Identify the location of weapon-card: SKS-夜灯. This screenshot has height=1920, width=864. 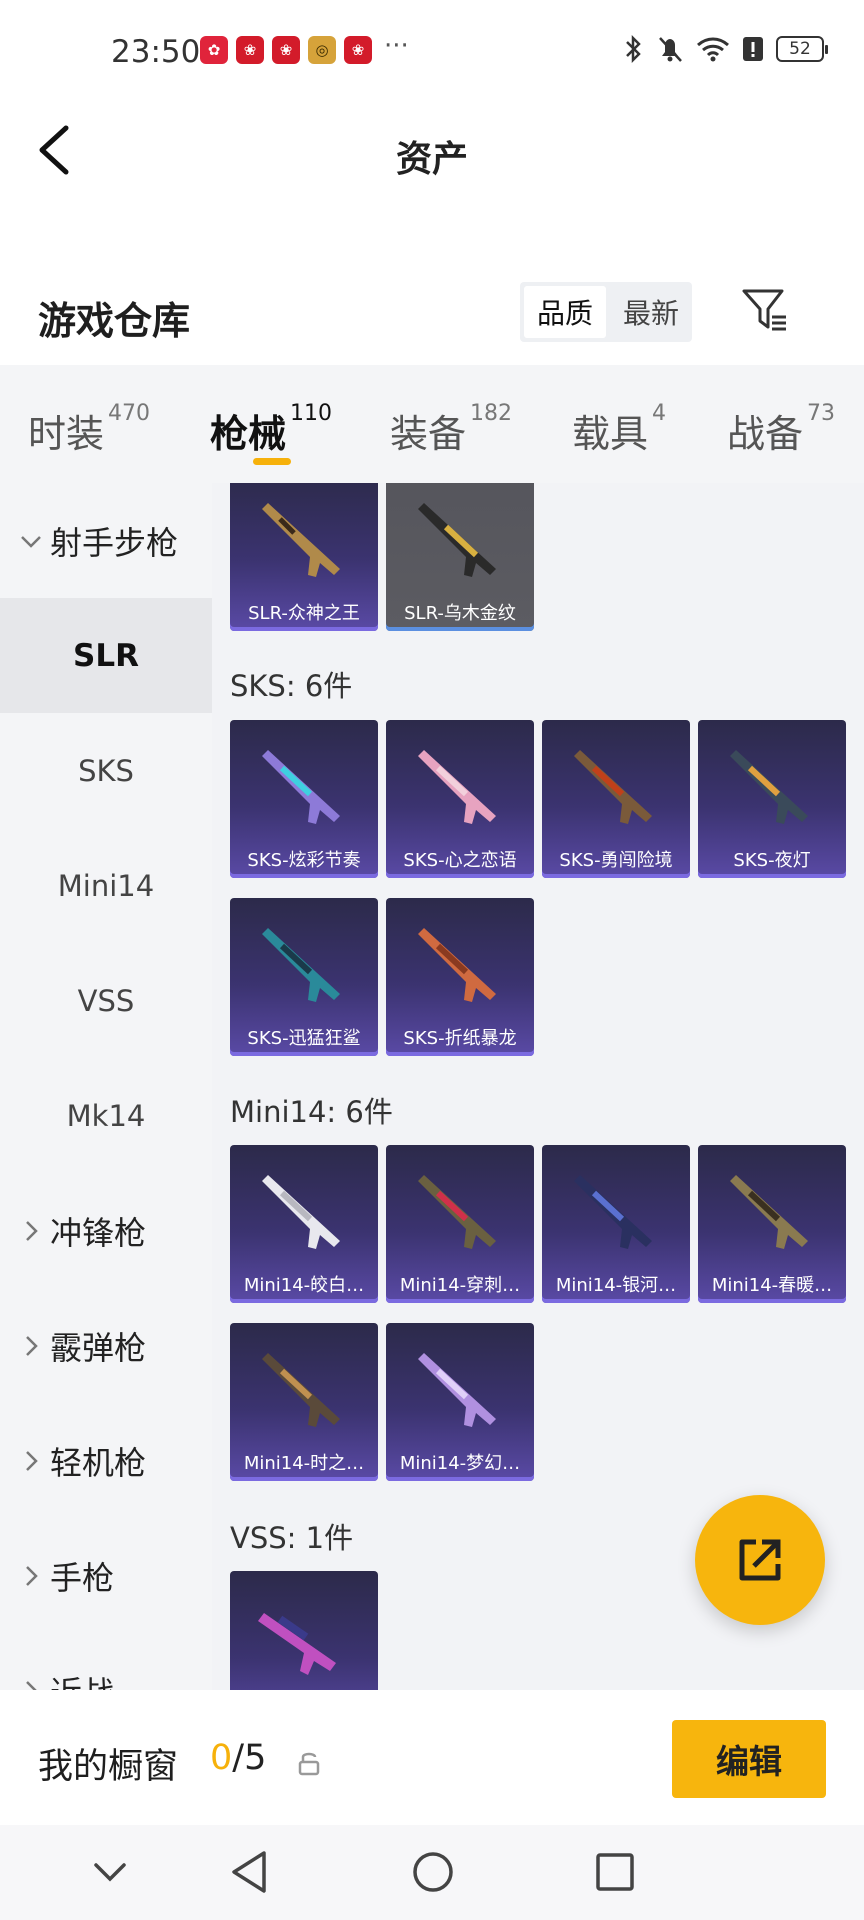
(772, 799).